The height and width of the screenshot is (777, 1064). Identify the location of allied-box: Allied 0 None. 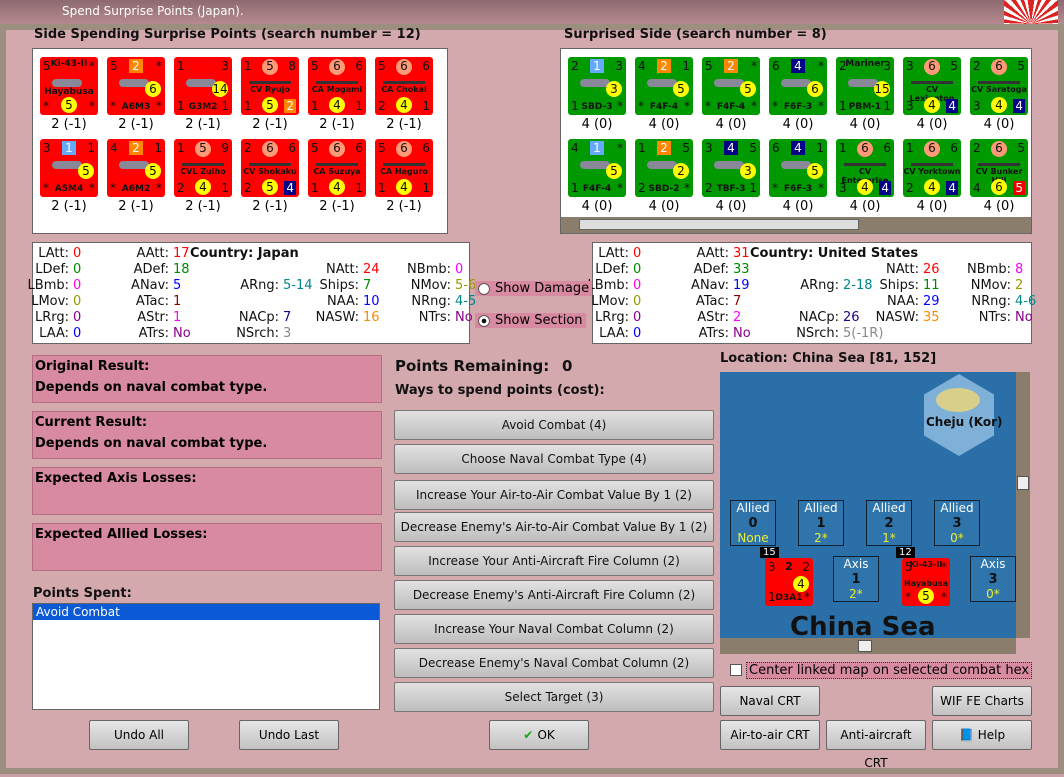
(753, 523).